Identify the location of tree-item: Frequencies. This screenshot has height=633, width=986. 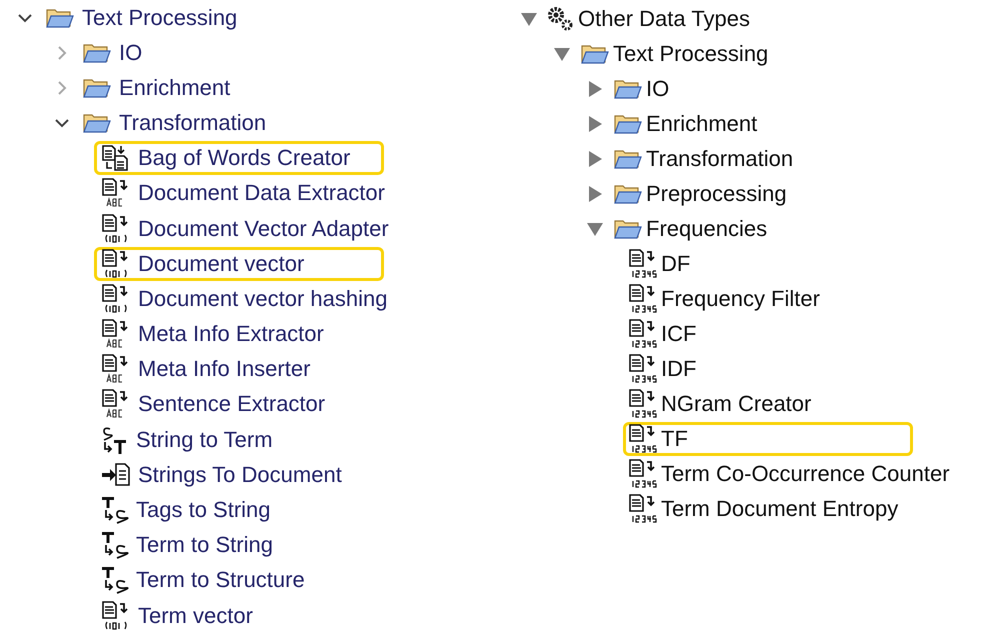
(692, 229).